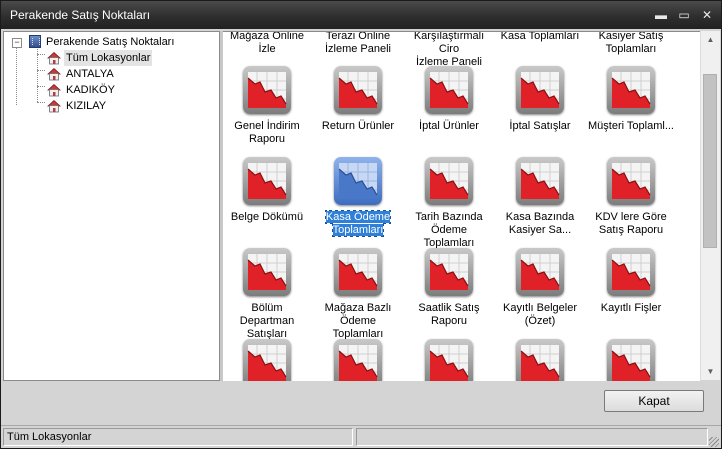 This screenshot has width=722, height=449. I want to click on status-bar: Tüm Lokasyonlar, so click(361, 436).